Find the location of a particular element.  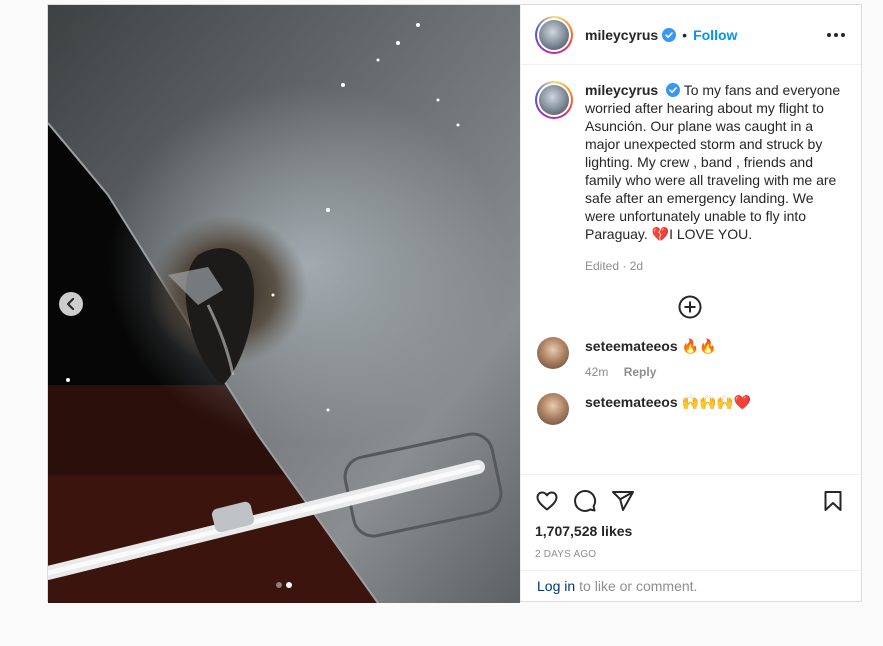

likes-count: 1,707,528 likes is located at coordinates (690, 531).